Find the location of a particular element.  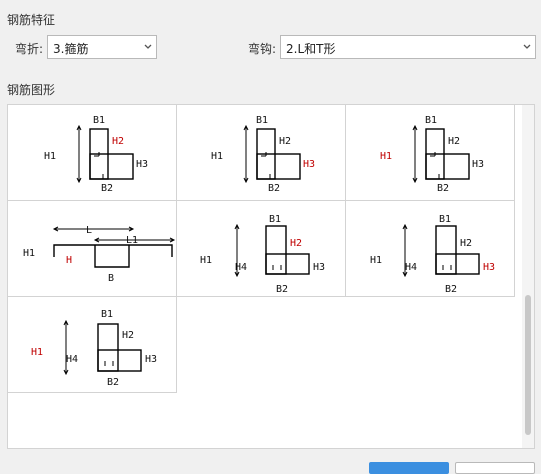

cancel-button is located at coordinates (495, 468).